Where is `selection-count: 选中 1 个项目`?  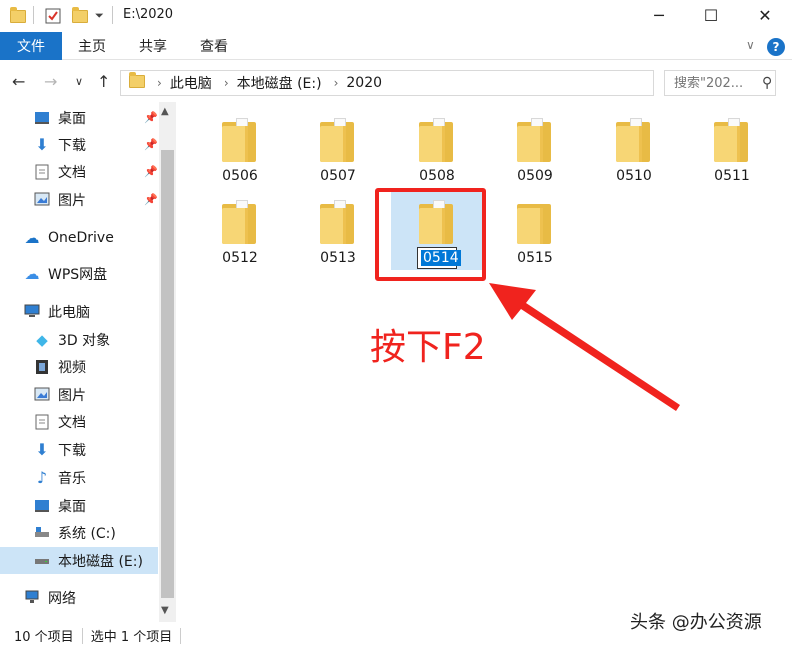 selection-count: 选中 1 个项目 is located at coordinates (131, 637).